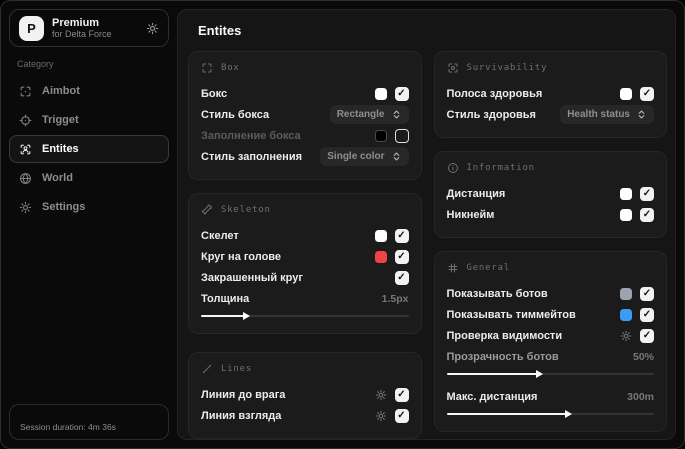 The height and width of the screenshot is (449, 685). Describe the element at coordinates (60, 120) in the screenshot. I see `sidebar-item-label: Trigget` at that location.